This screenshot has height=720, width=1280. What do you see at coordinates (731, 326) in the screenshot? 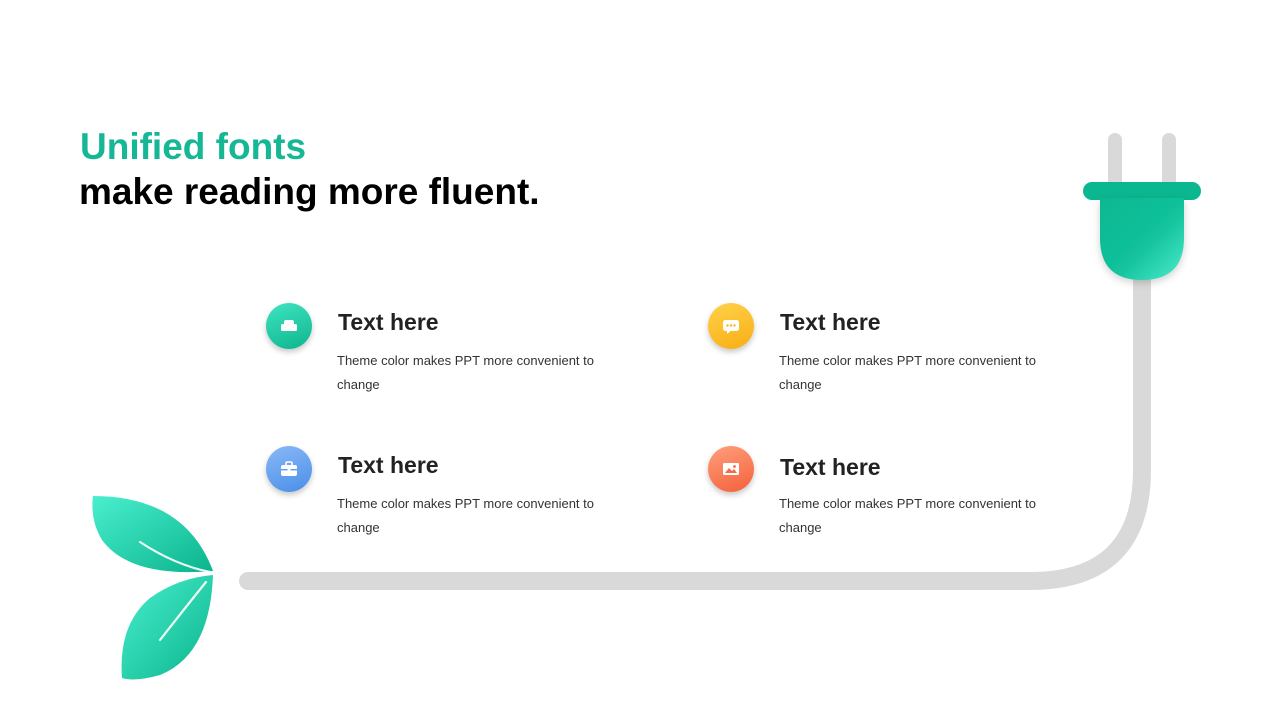
I see `chat-bubble-icon` at bounding box center [731, 326].